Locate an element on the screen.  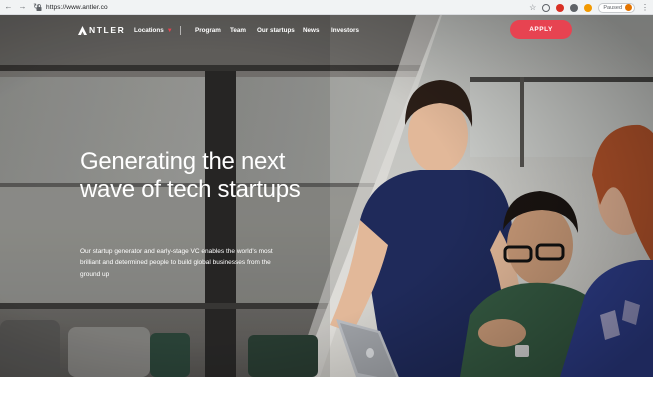
nav-investors: Investors is located at coordinates (345, 30).